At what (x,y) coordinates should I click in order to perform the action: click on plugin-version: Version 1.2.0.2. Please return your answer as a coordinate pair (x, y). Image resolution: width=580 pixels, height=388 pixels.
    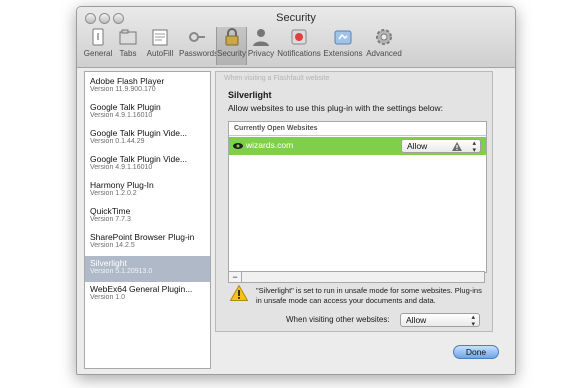
    Looking at the image, I should click on (113, 193).